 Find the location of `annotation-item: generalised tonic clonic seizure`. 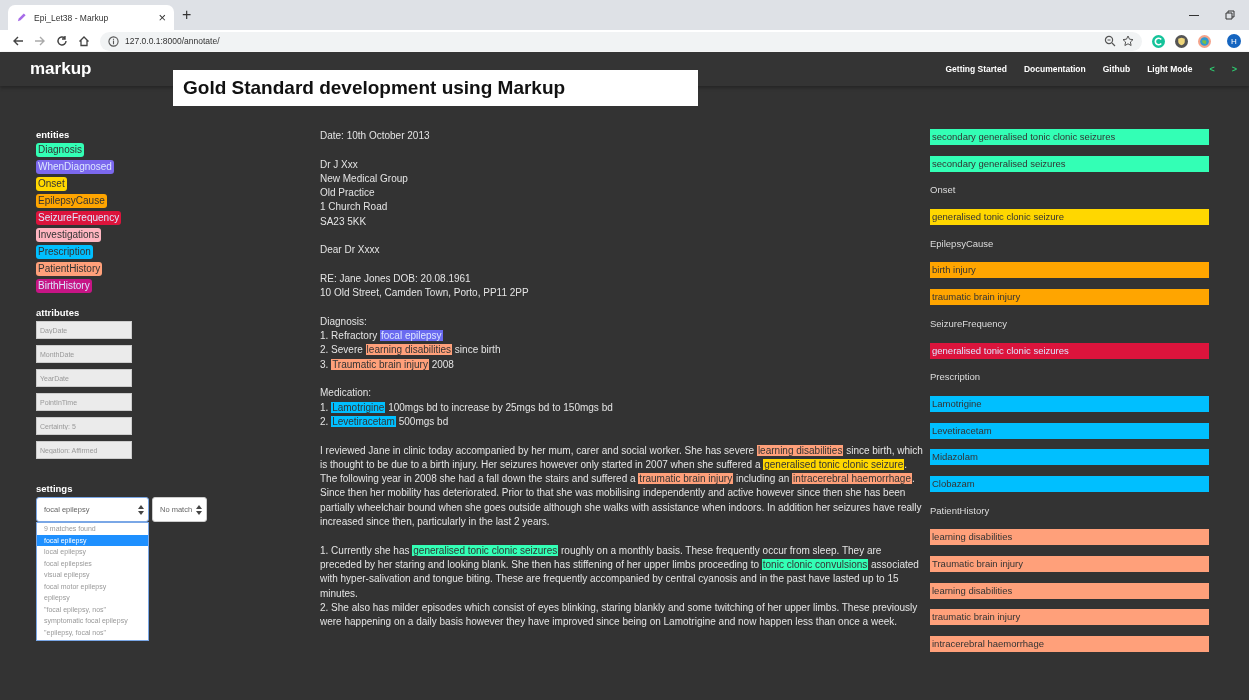

annotation-item: generalised tonic clonic seizure is located at coordinates (1069, 217).